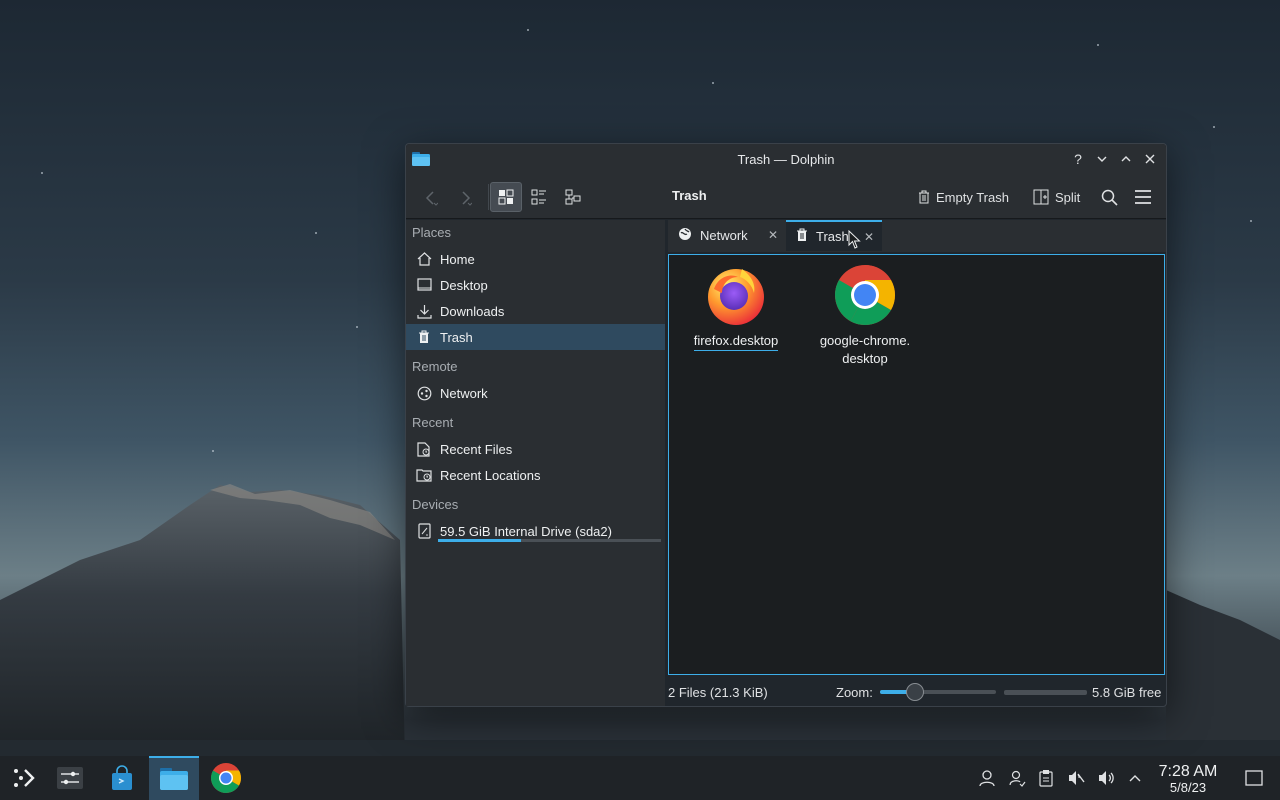 The width and height of the screenshot is (1280, 800). I want to click on tray-user-icon, so click(987, 778).